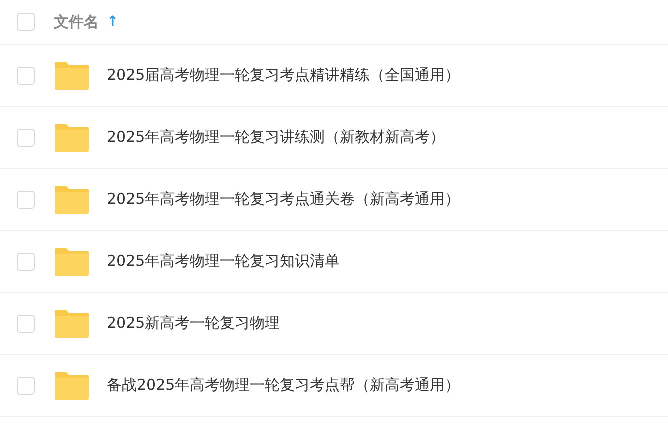 This screenshot has height=425, width=668. I want to click on file-name: 2025届高考物理一轮复习考点精讲精练（全国通用）, so click(283, 75).